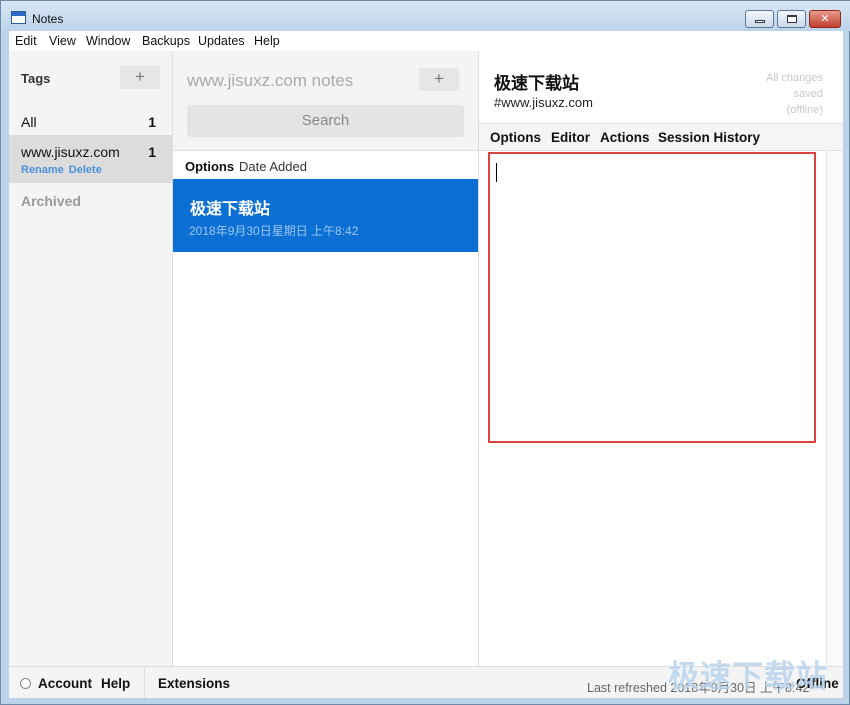  I want to click on tags-heading: Tags, so click(36, 78).